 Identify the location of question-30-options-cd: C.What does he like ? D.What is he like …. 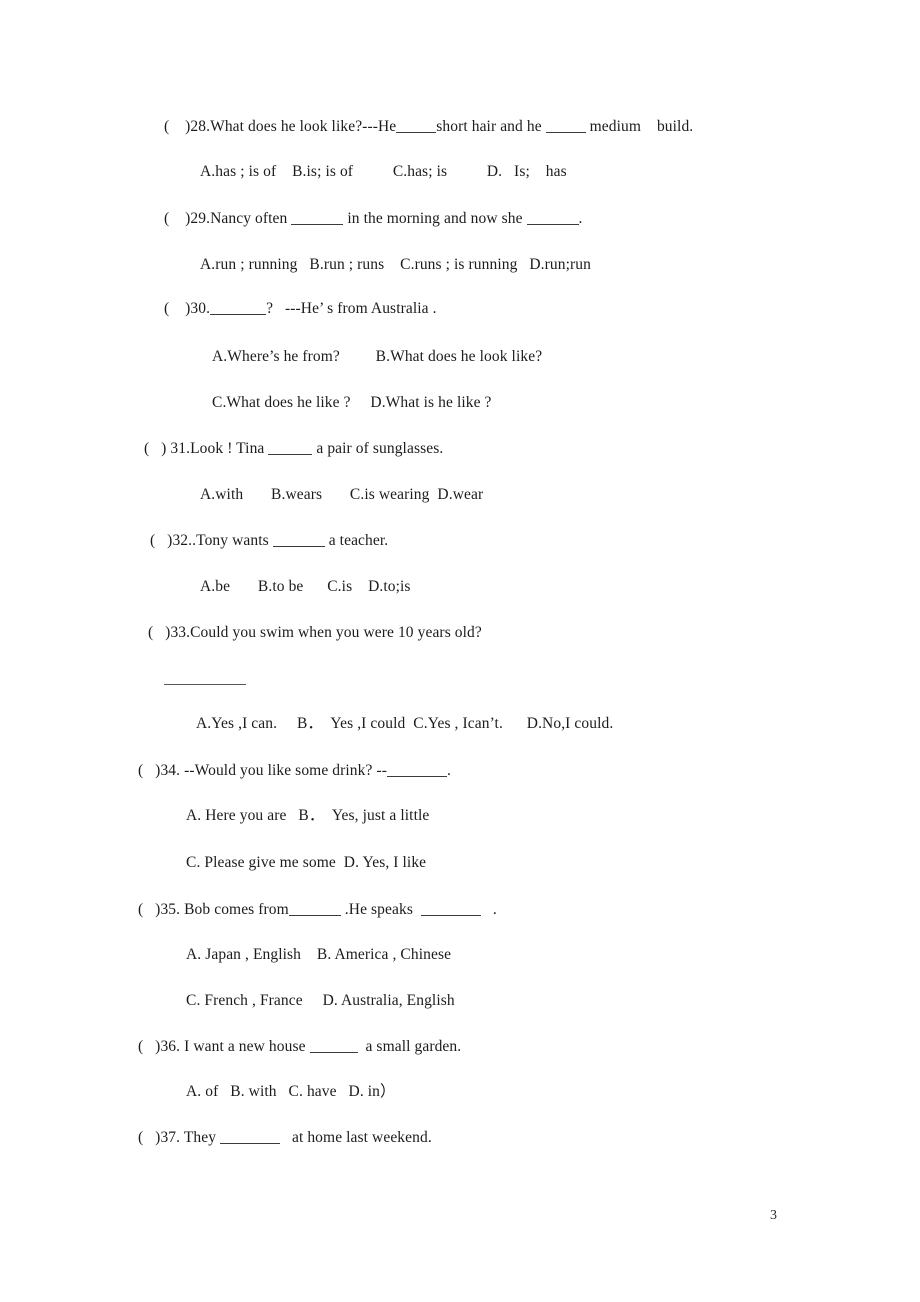
(352, 402).